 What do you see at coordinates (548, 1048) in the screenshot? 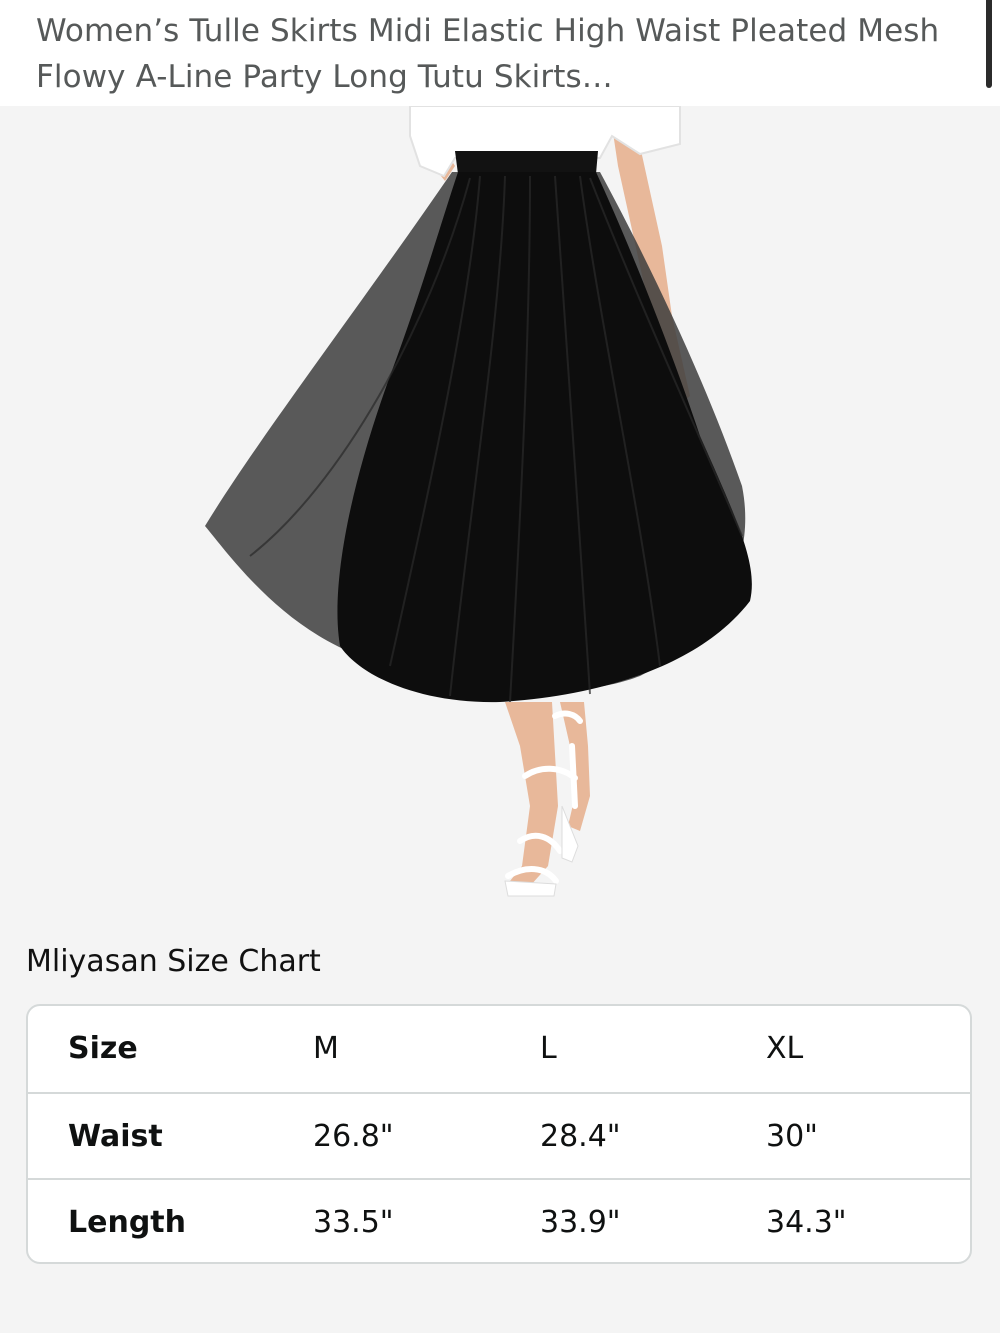
I see `table-cell: L` at bounding box center [548, 1048].